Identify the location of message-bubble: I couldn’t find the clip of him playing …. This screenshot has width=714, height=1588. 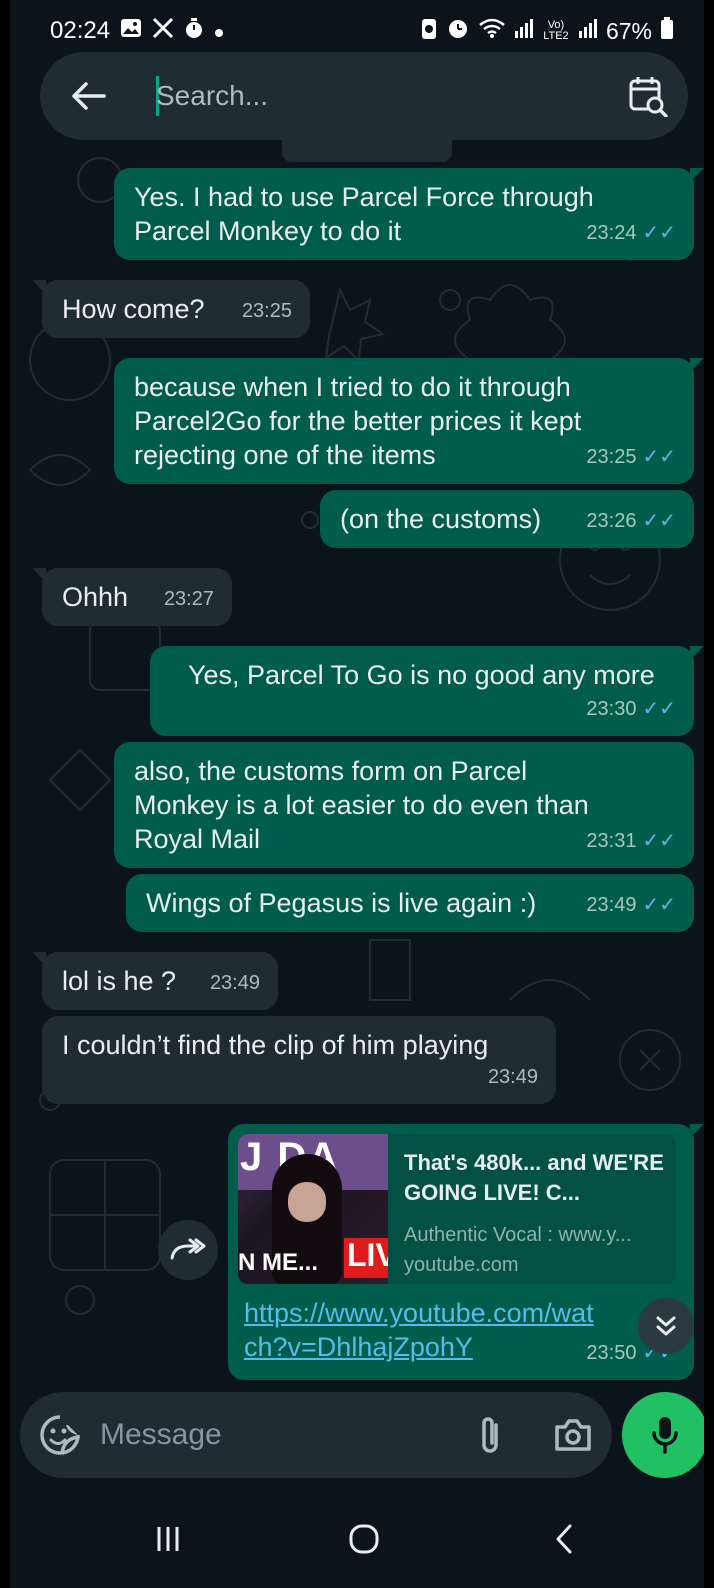
(299, 1060).